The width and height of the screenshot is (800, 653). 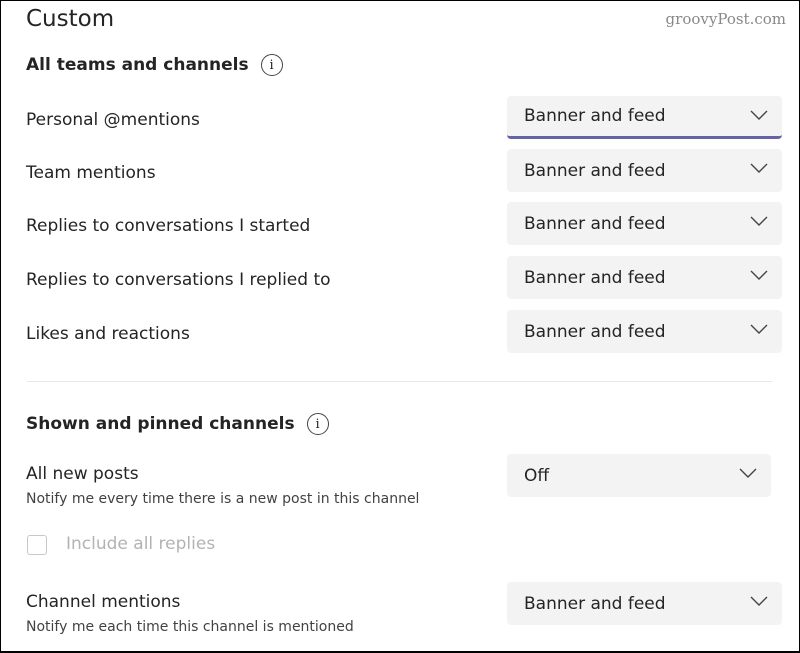 What do you see at coordinates (141, 544) in the screenshot?
I see `include-replies-label: Include all replies` at bounding box center [141, 544].